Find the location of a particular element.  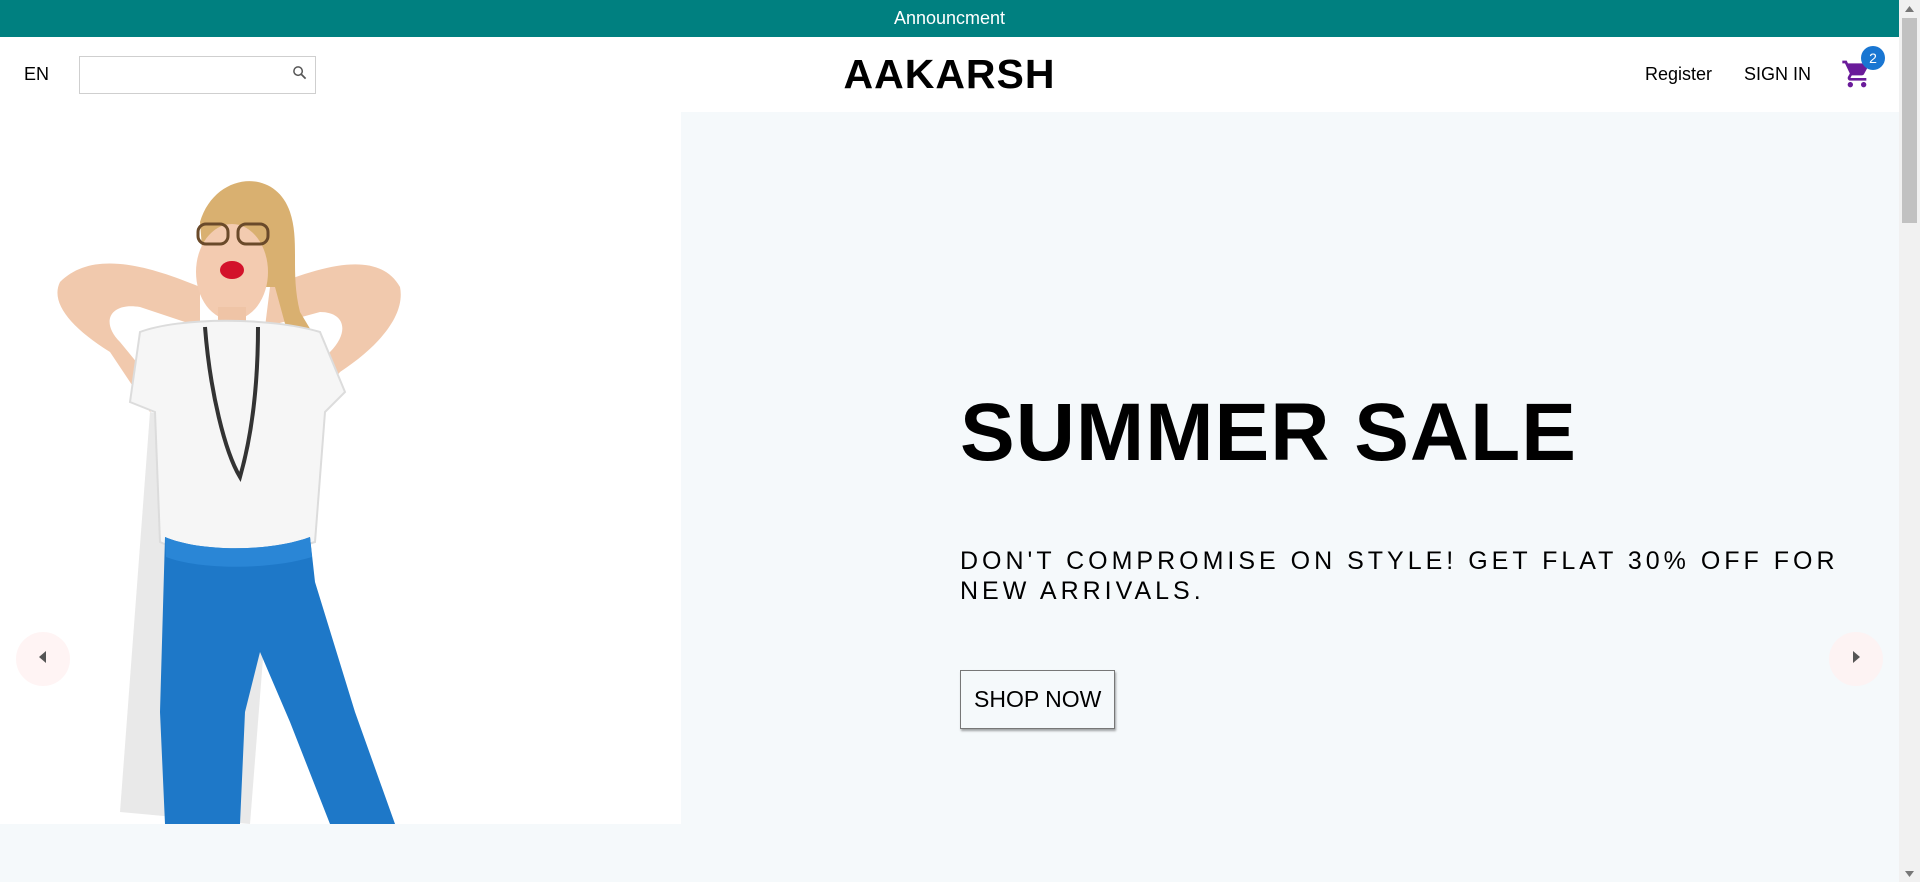

page-scrollbar is located at coordinates (1909, 441).